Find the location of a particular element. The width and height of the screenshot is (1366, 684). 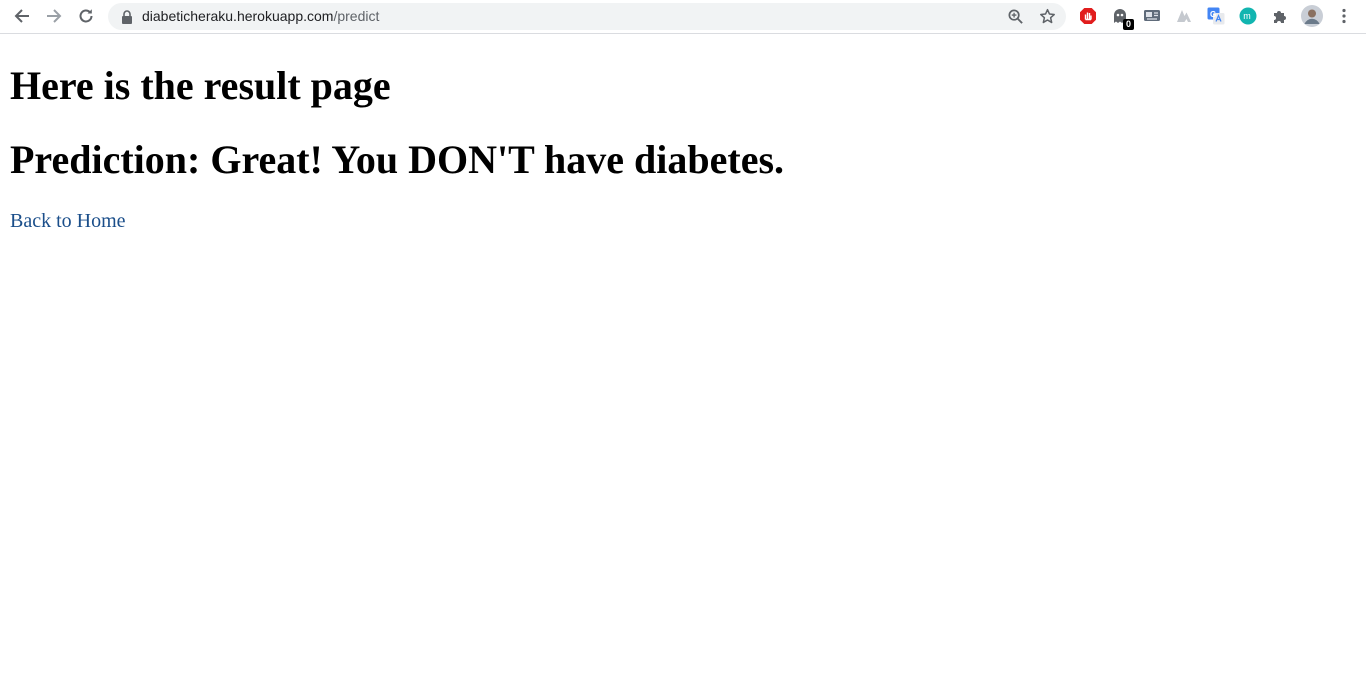

bookmark-button is located at coordinates (1047, 16).